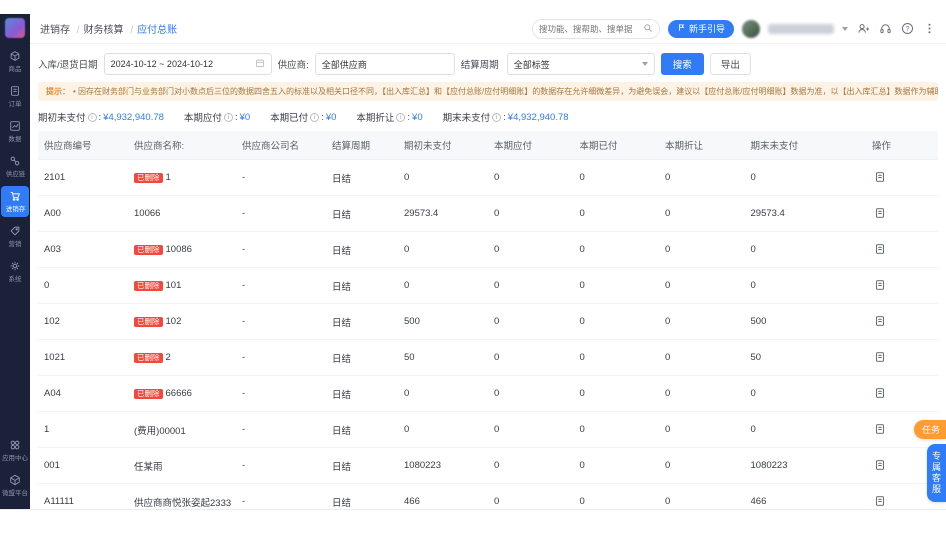 Image resolution: width=946 pixels, height=546 pixels. What do you see at coordinates (281, 177) in the screenshot?
I see `supplier-company: -` at bounding box center [281, 177].